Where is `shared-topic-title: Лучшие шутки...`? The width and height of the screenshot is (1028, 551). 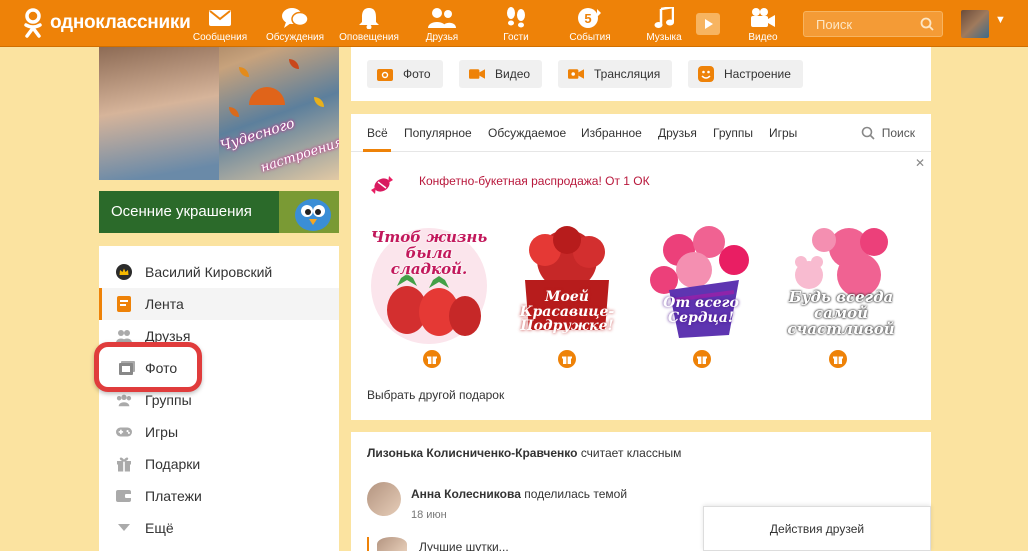 shared-topic-title: Лучшие шутки... is located at coordinates (464, 545).